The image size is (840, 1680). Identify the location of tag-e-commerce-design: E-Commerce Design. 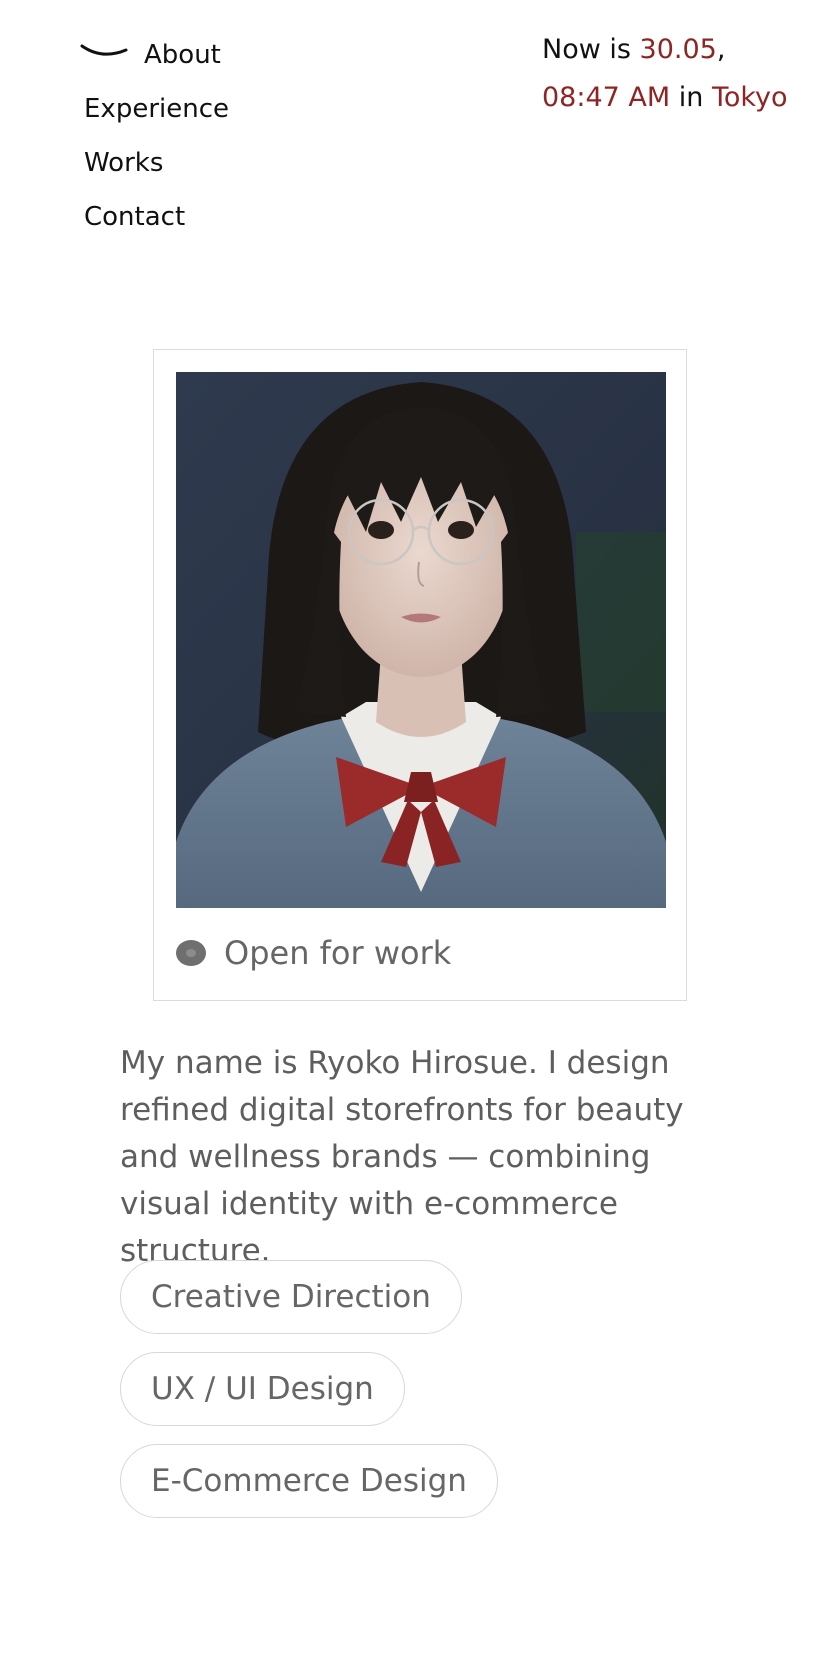
(309, 1481).